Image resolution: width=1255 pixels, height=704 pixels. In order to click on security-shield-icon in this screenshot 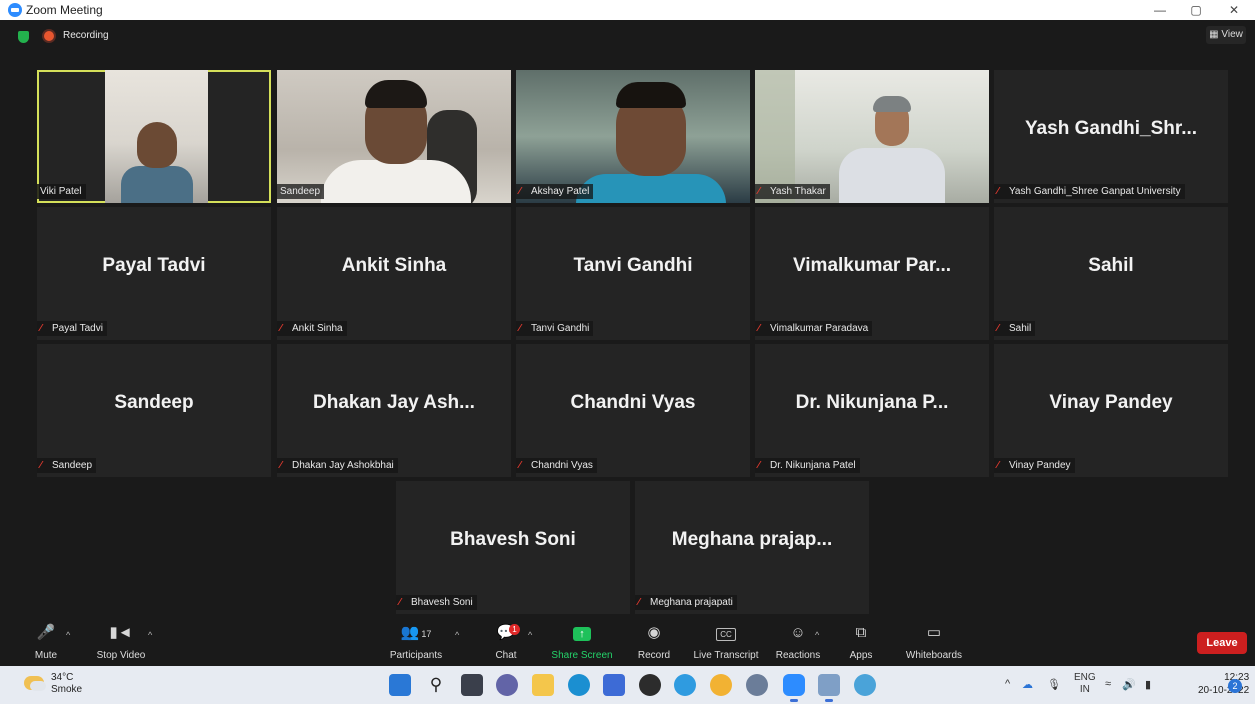, I will do `click(23, 37)`.